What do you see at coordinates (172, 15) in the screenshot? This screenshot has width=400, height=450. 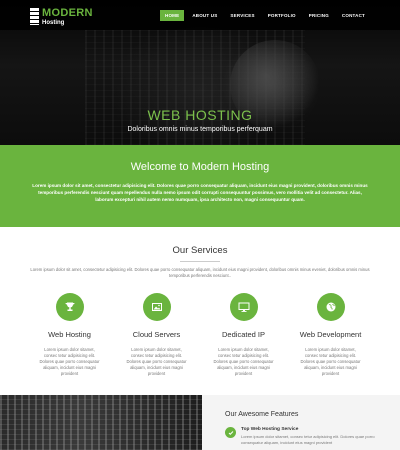 I see `nav-home: HOME` at bounding box center [172, 15].